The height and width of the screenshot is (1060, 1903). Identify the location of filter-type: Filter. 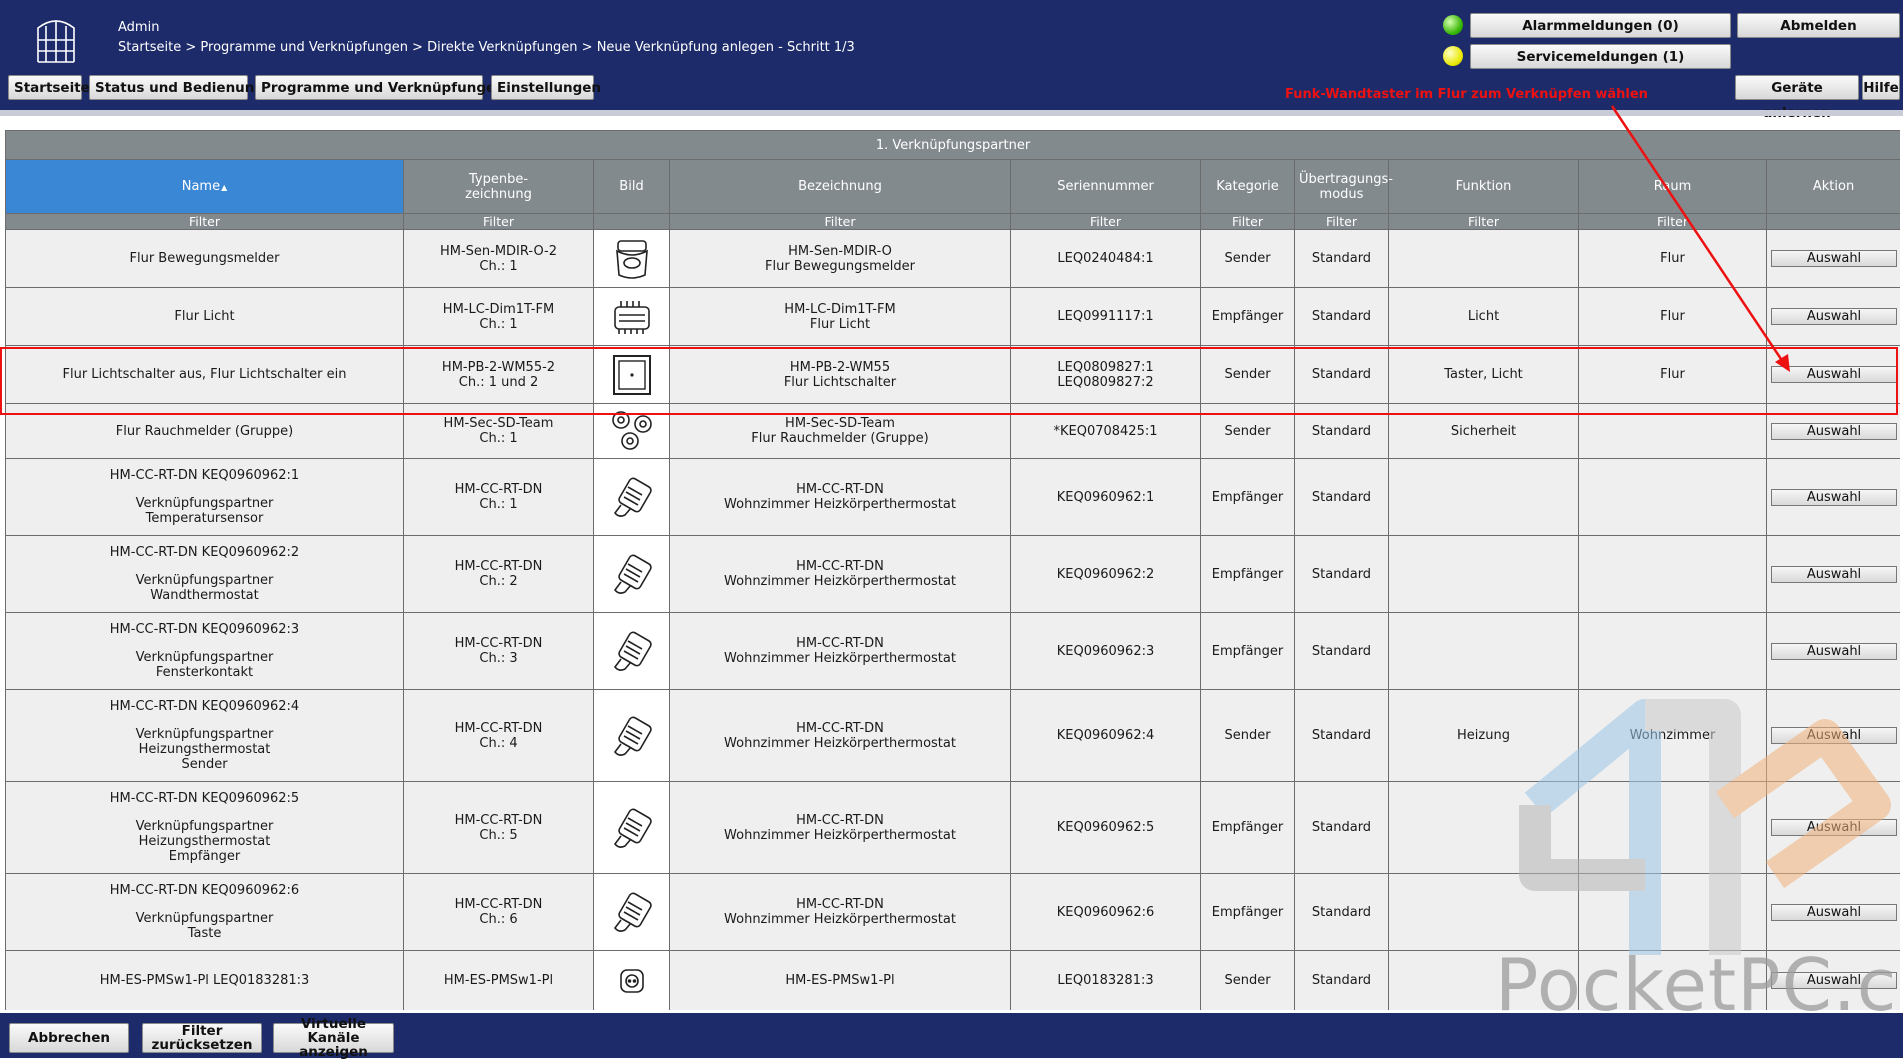
(498, 221).